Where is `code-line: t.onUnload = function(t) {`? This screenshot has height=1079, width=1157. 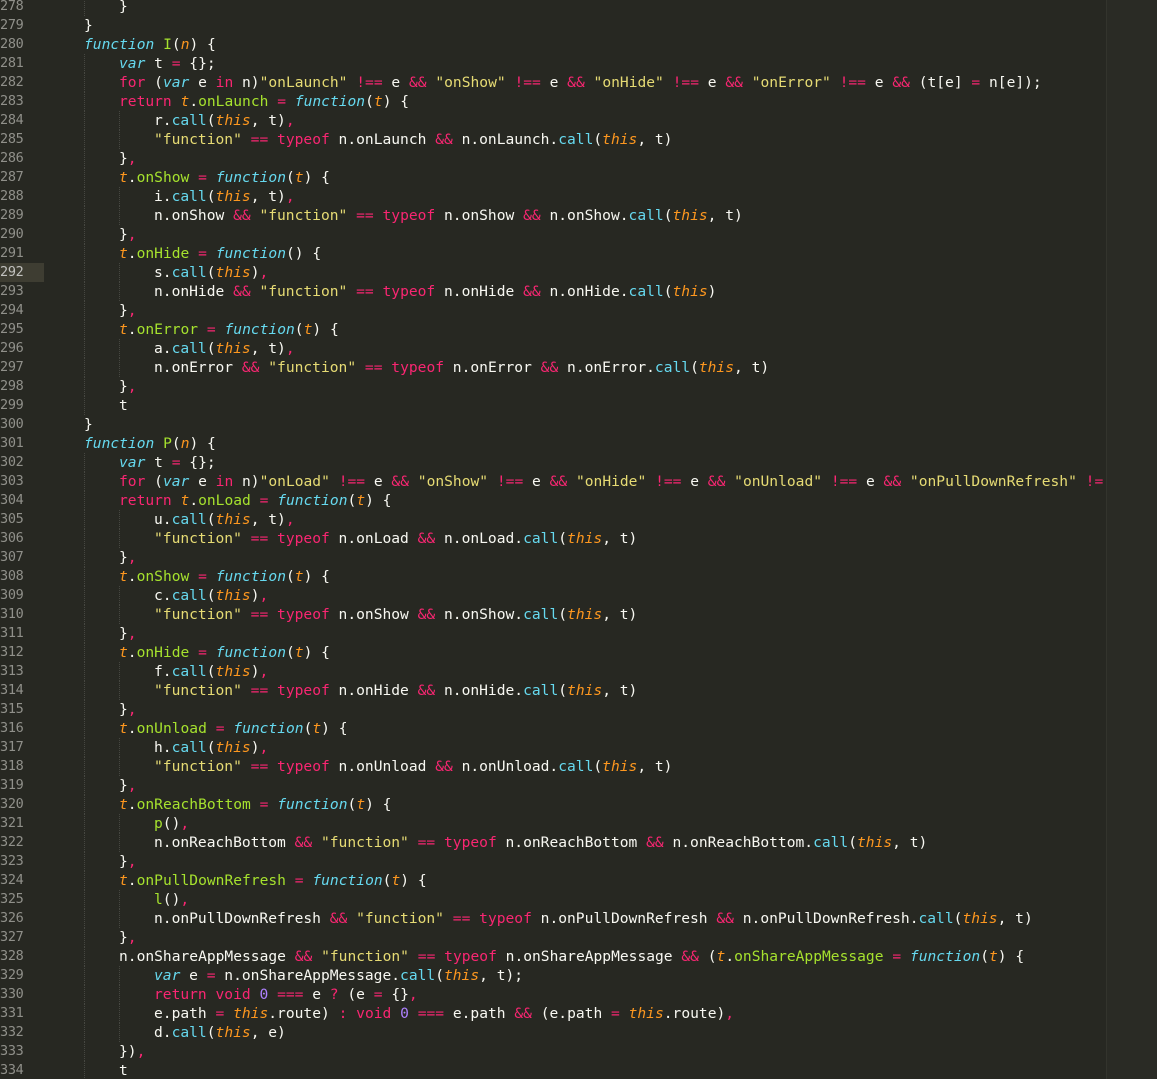 code-line: t.onUnload = function(t) { is located at coordinates (233, 728).